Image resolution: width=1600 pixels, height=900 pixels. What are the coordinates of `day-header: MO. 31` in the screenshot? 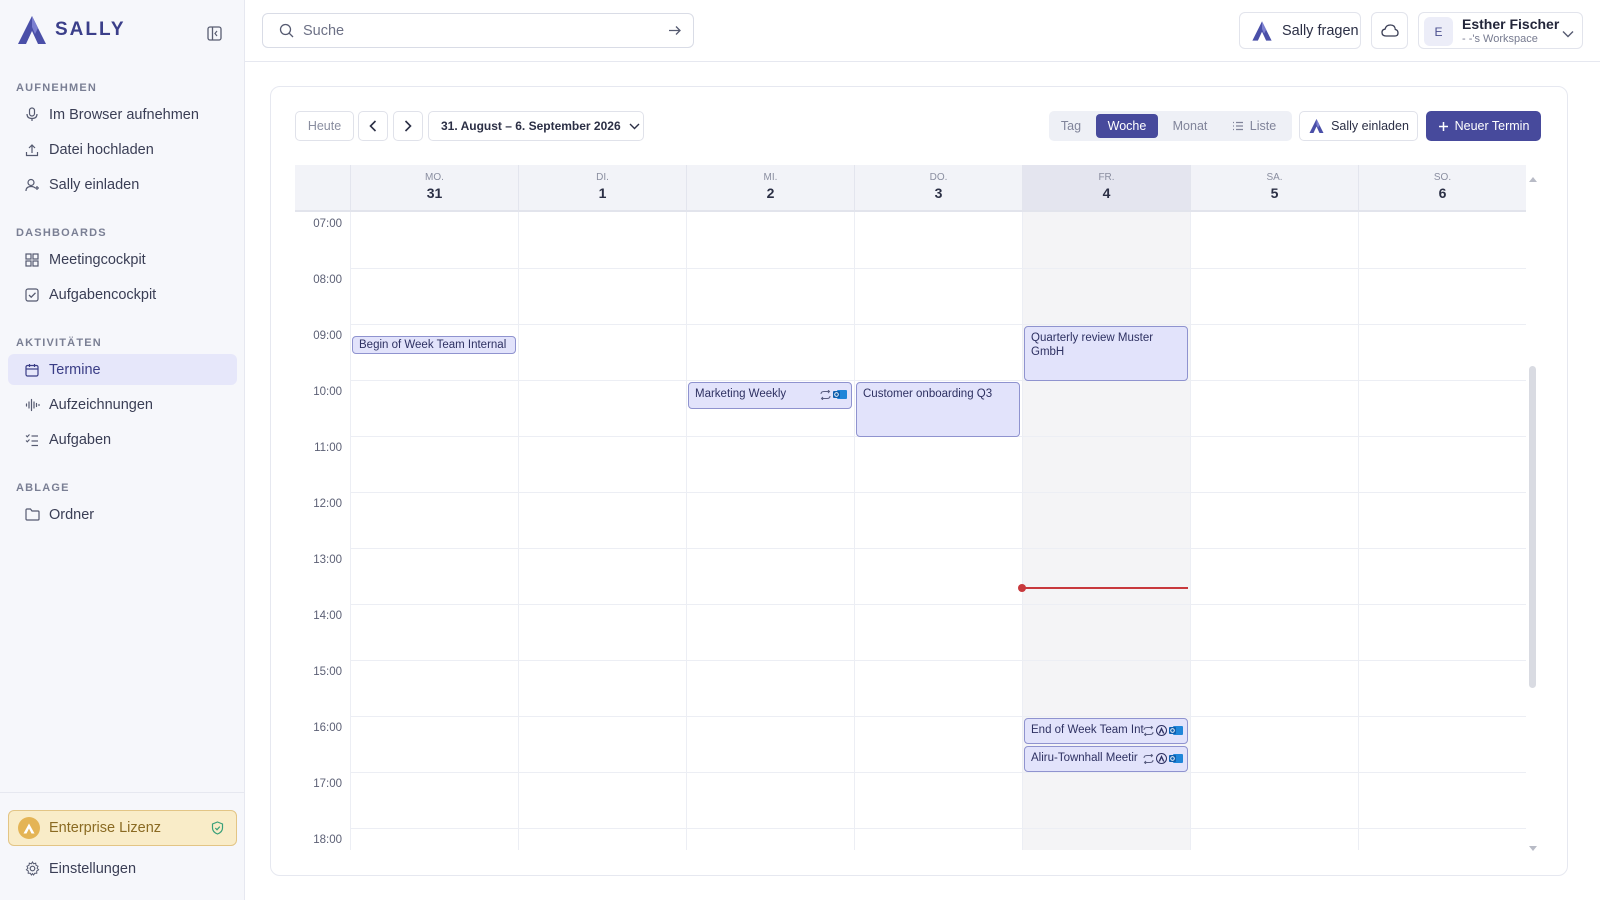 It's located at (434, 188).